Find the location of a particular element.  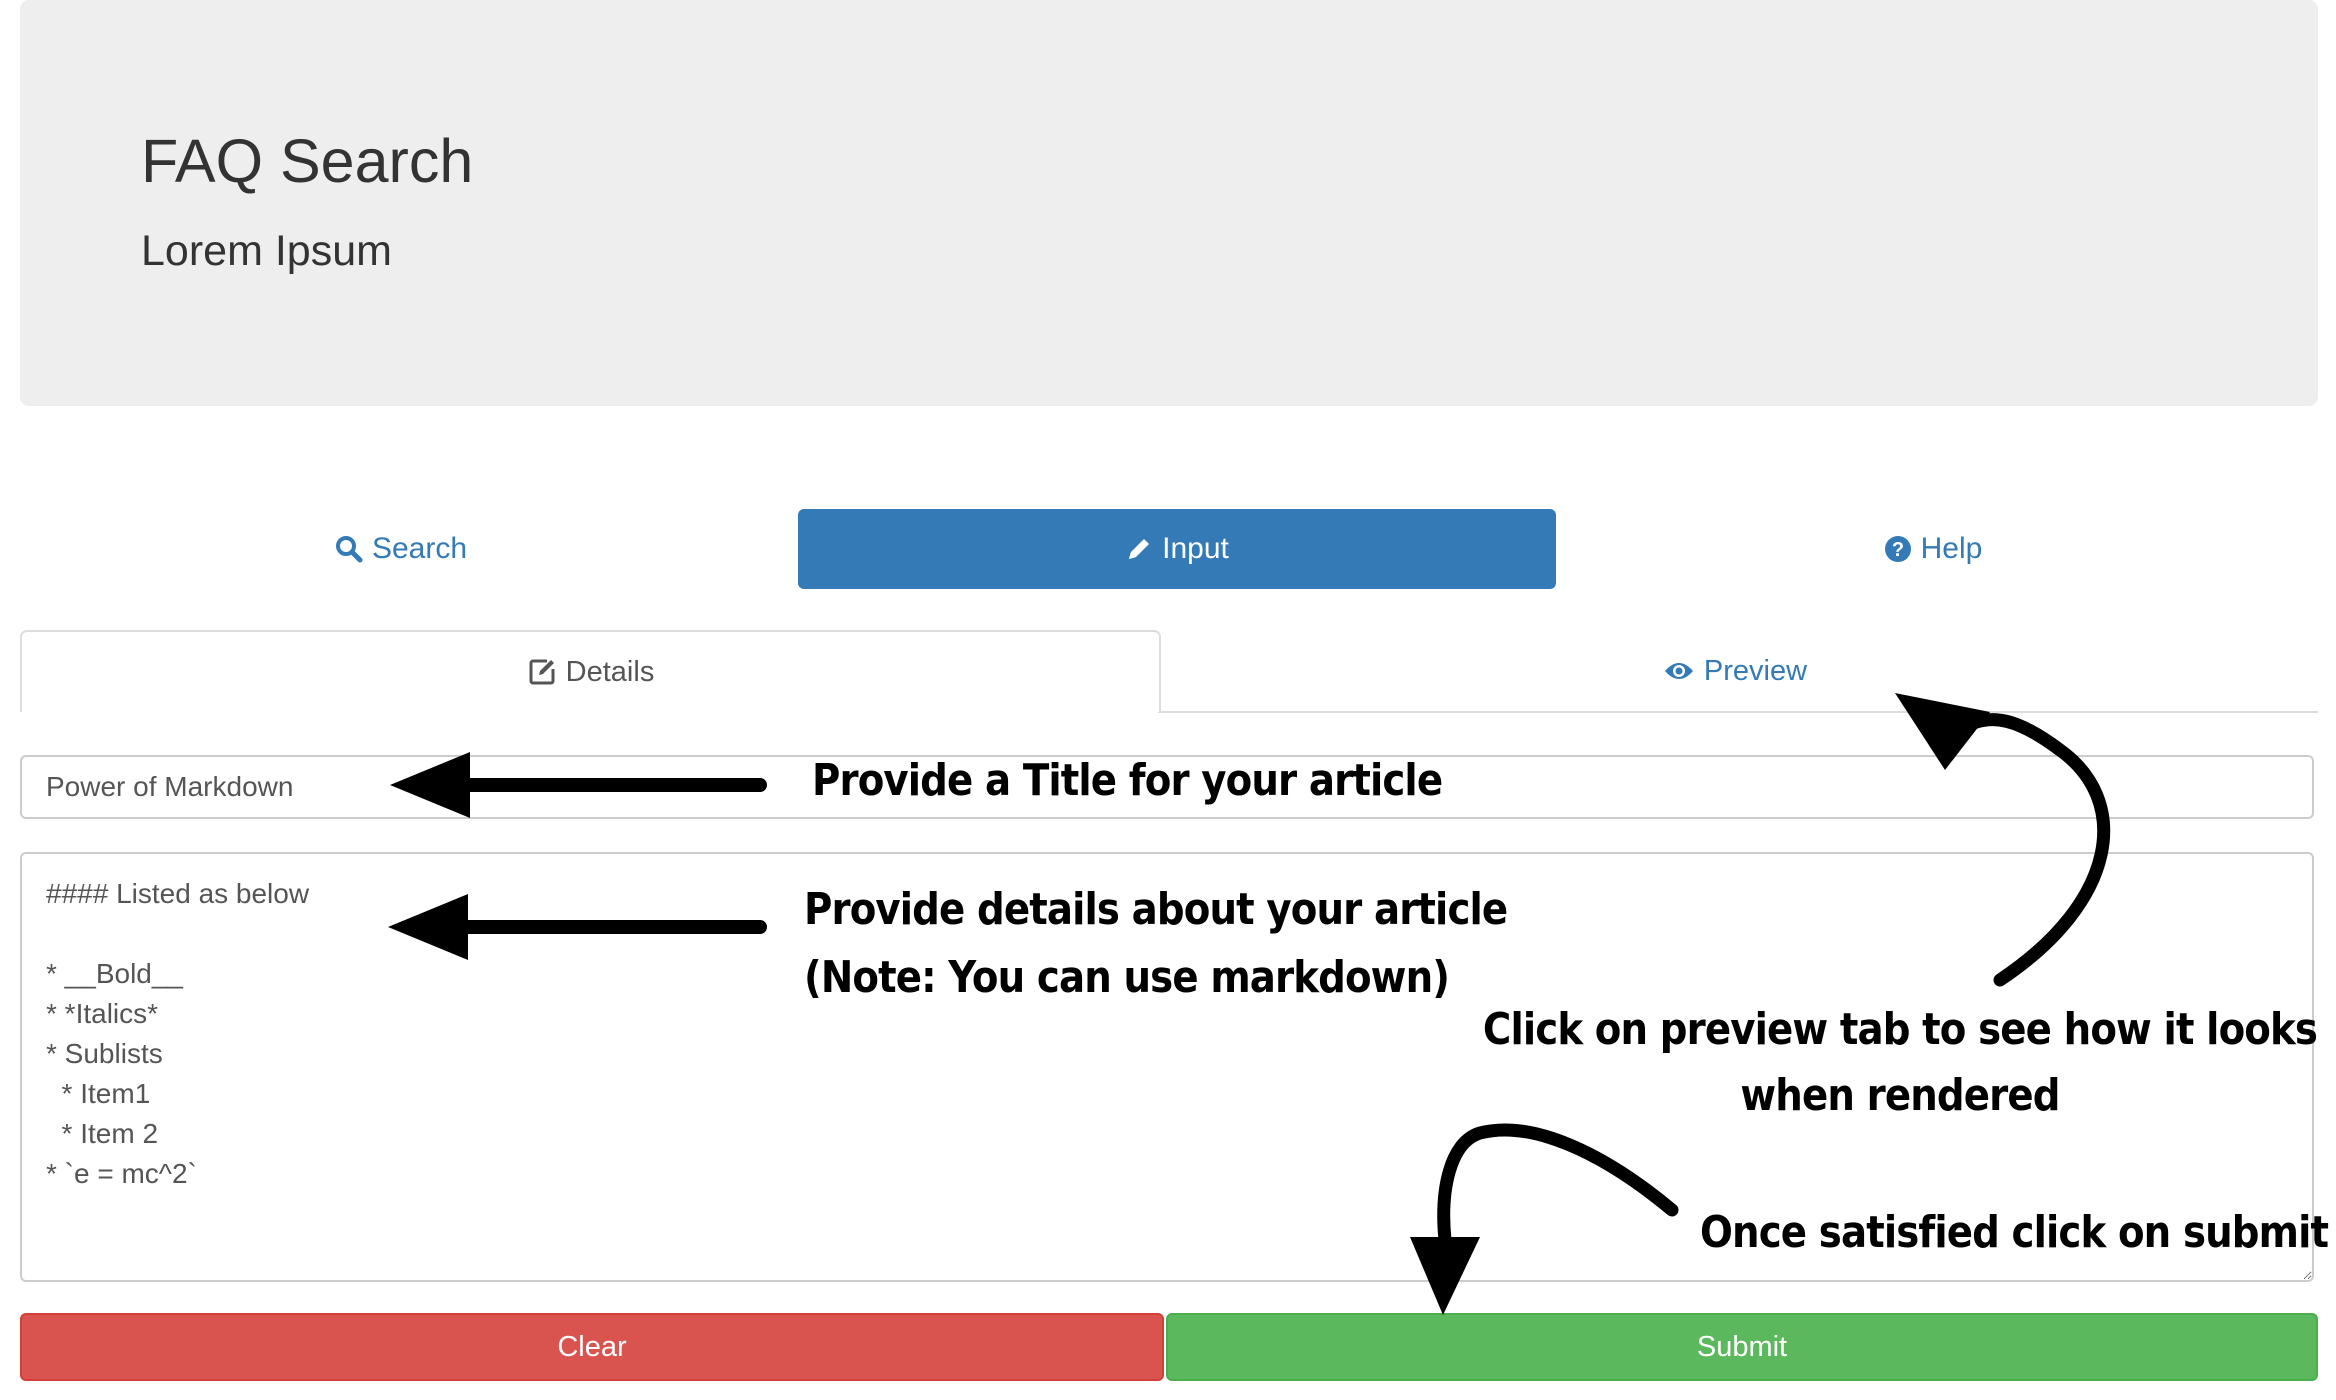

nav-pill-search-label: Search is located at coordinates (419, 548).